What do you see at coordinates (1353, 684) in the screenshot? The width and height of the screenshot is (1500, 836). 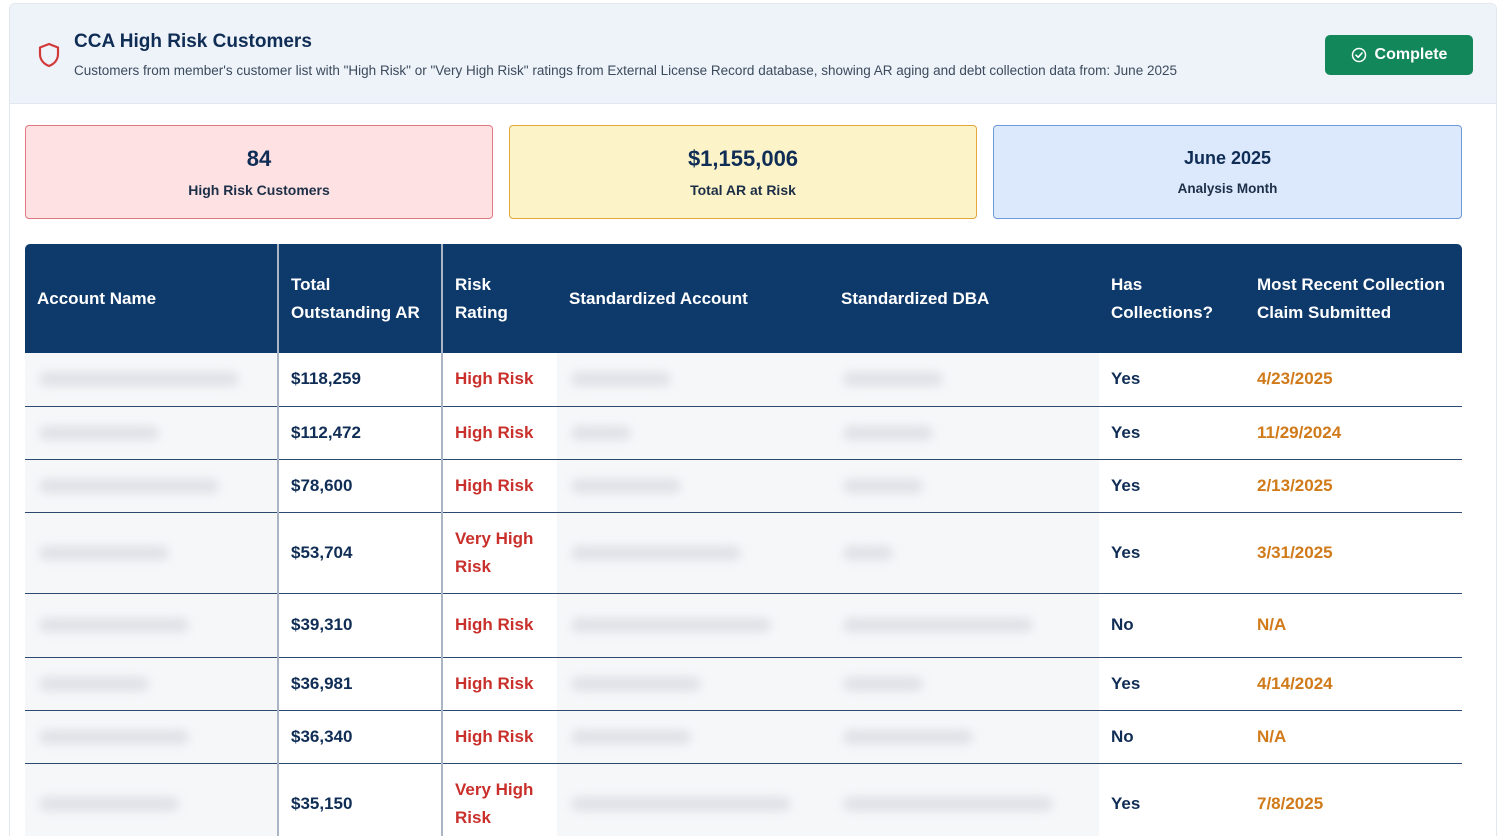 I see `collection-claim-cell: 4/14/2024` at bounding box center [1353, 684].